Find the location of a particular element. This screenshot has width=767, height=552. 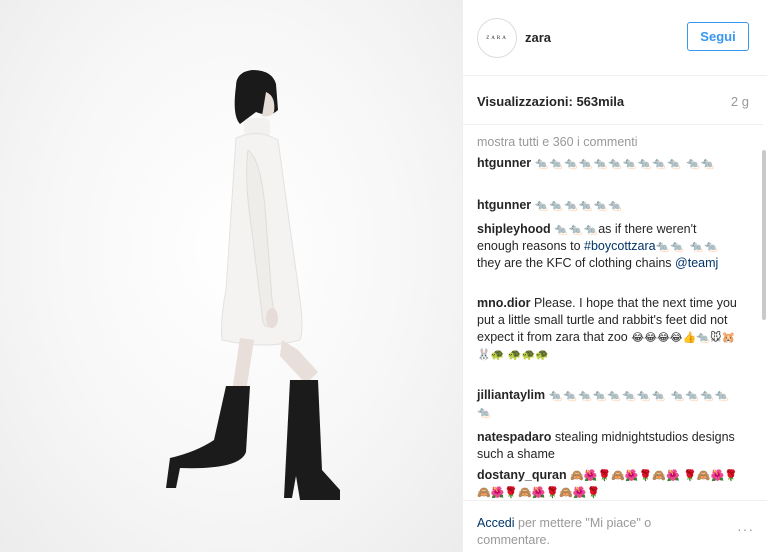

post-header: ZARA zara Segui is located at coordinates (615, 38).